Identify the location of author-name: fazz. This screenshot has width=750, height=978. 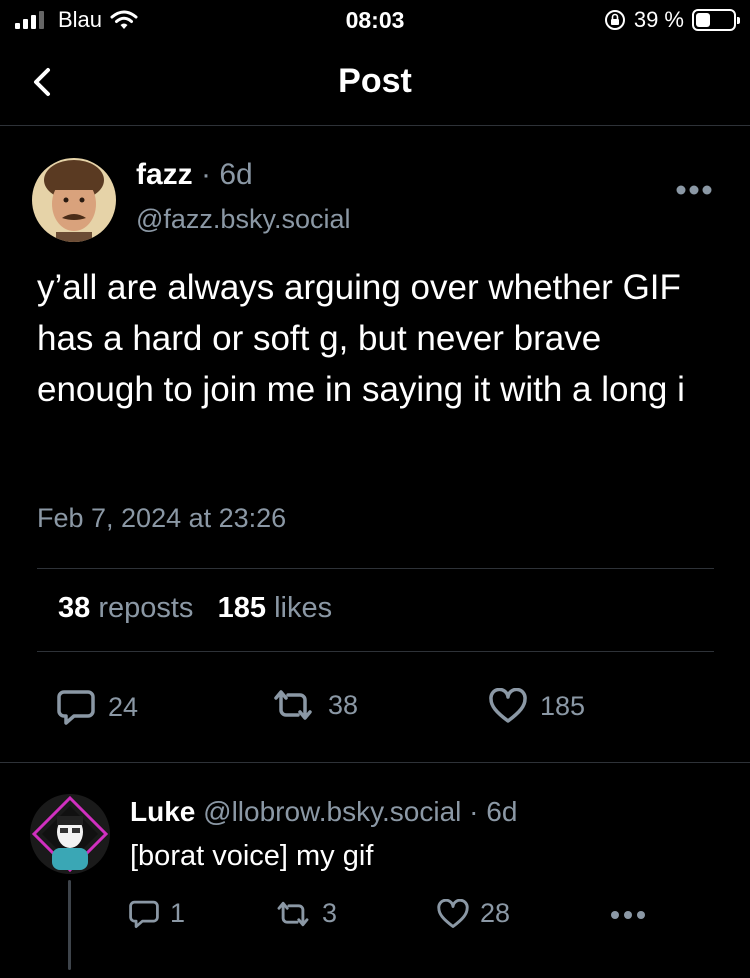
(164, 174).